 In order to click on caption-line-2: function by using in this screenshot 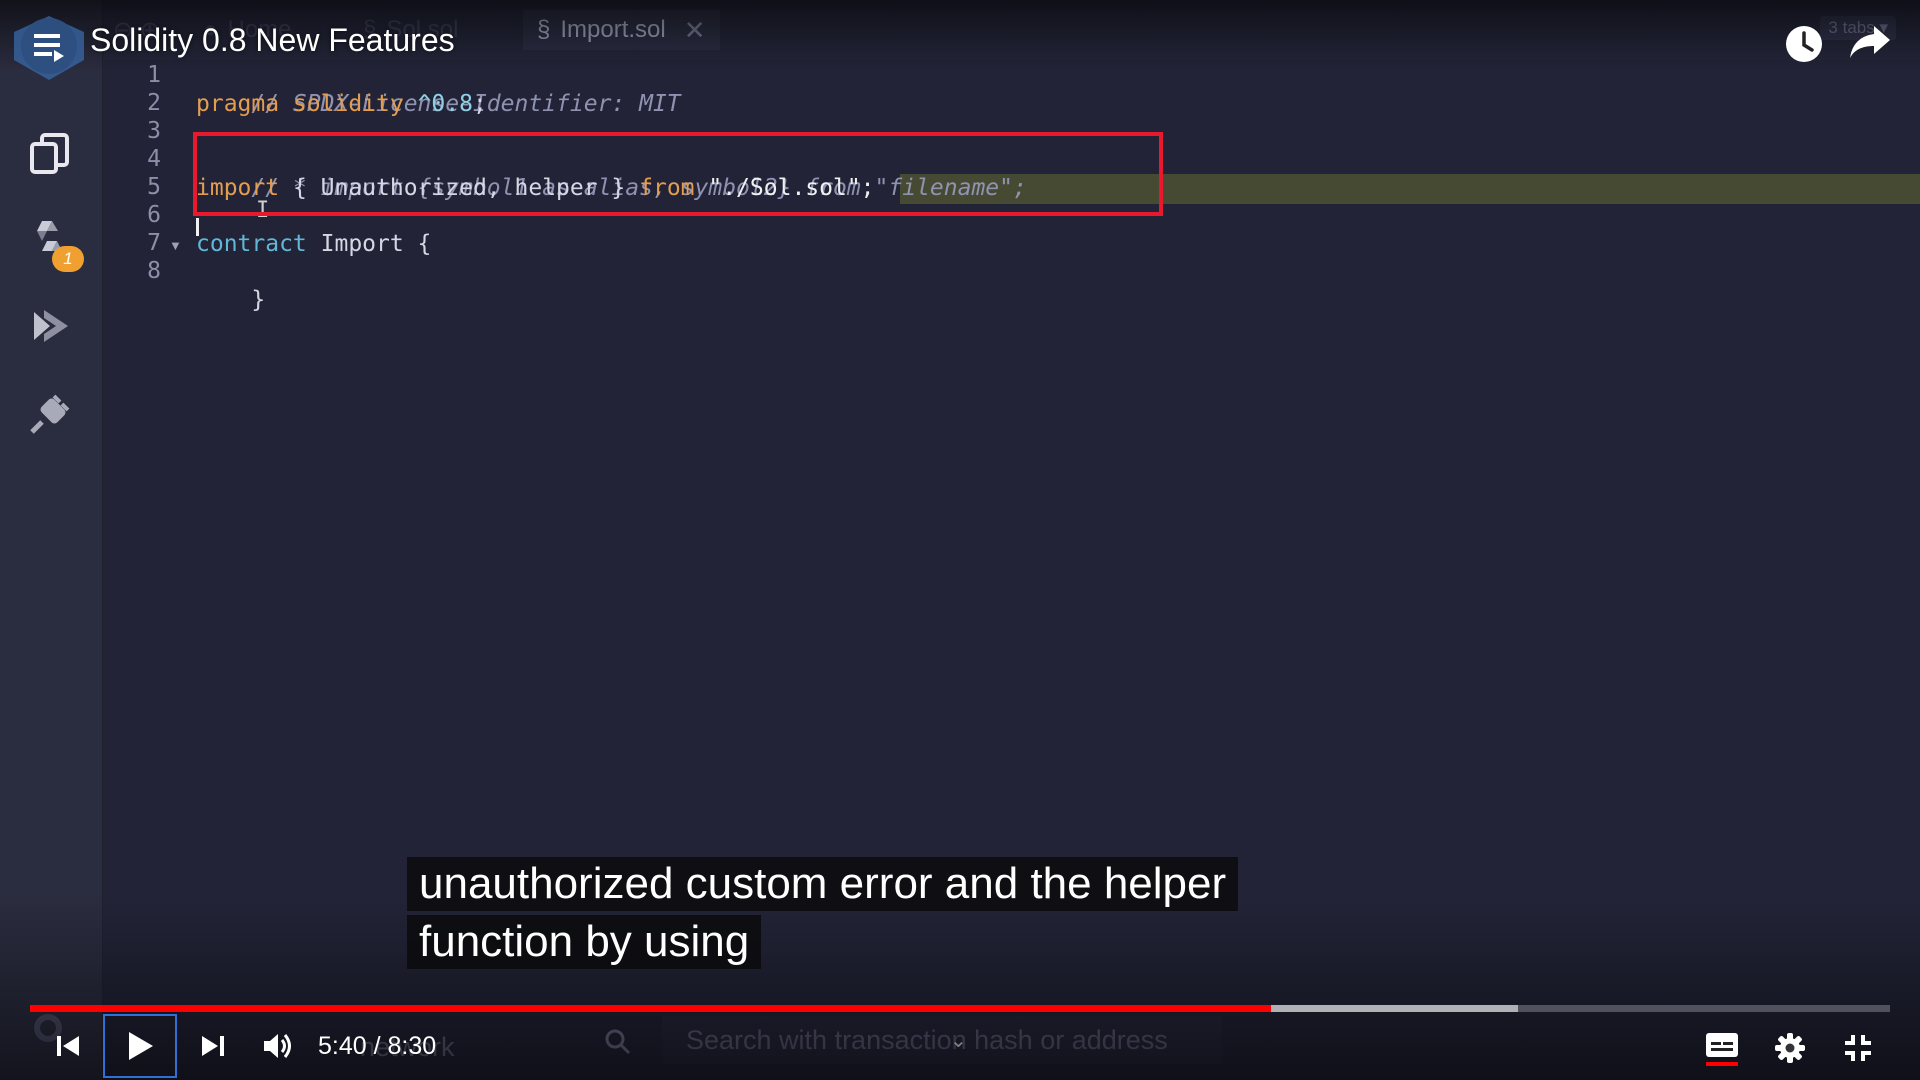, I will do `click(584, 942)`.